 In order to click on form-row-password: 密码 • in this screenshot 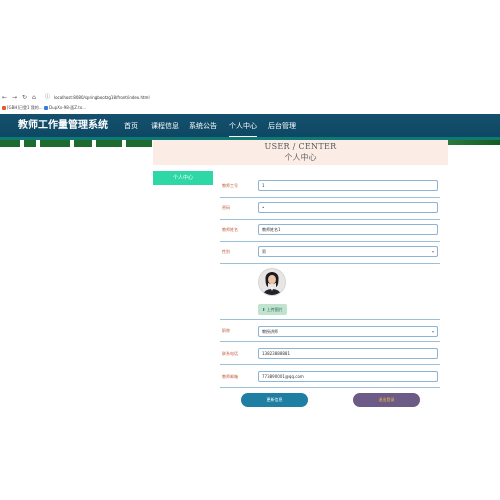, I will do `click(330, 209)`.